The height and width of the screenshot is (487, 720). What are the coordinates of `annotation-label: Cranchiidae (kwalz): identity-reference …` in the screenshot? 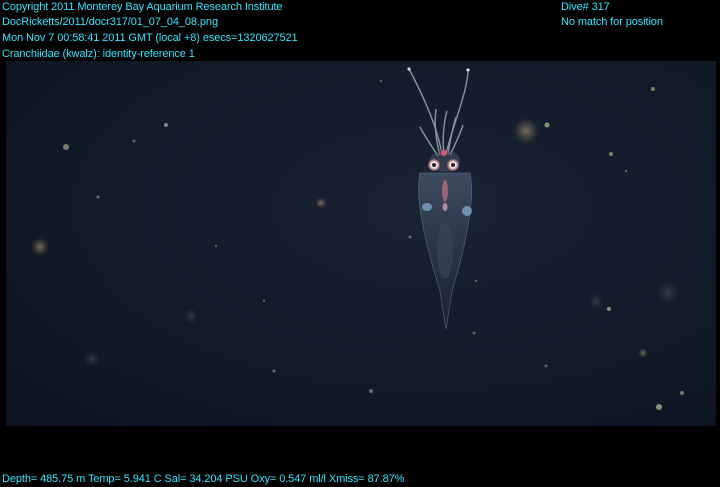 It's located at (98, 54).